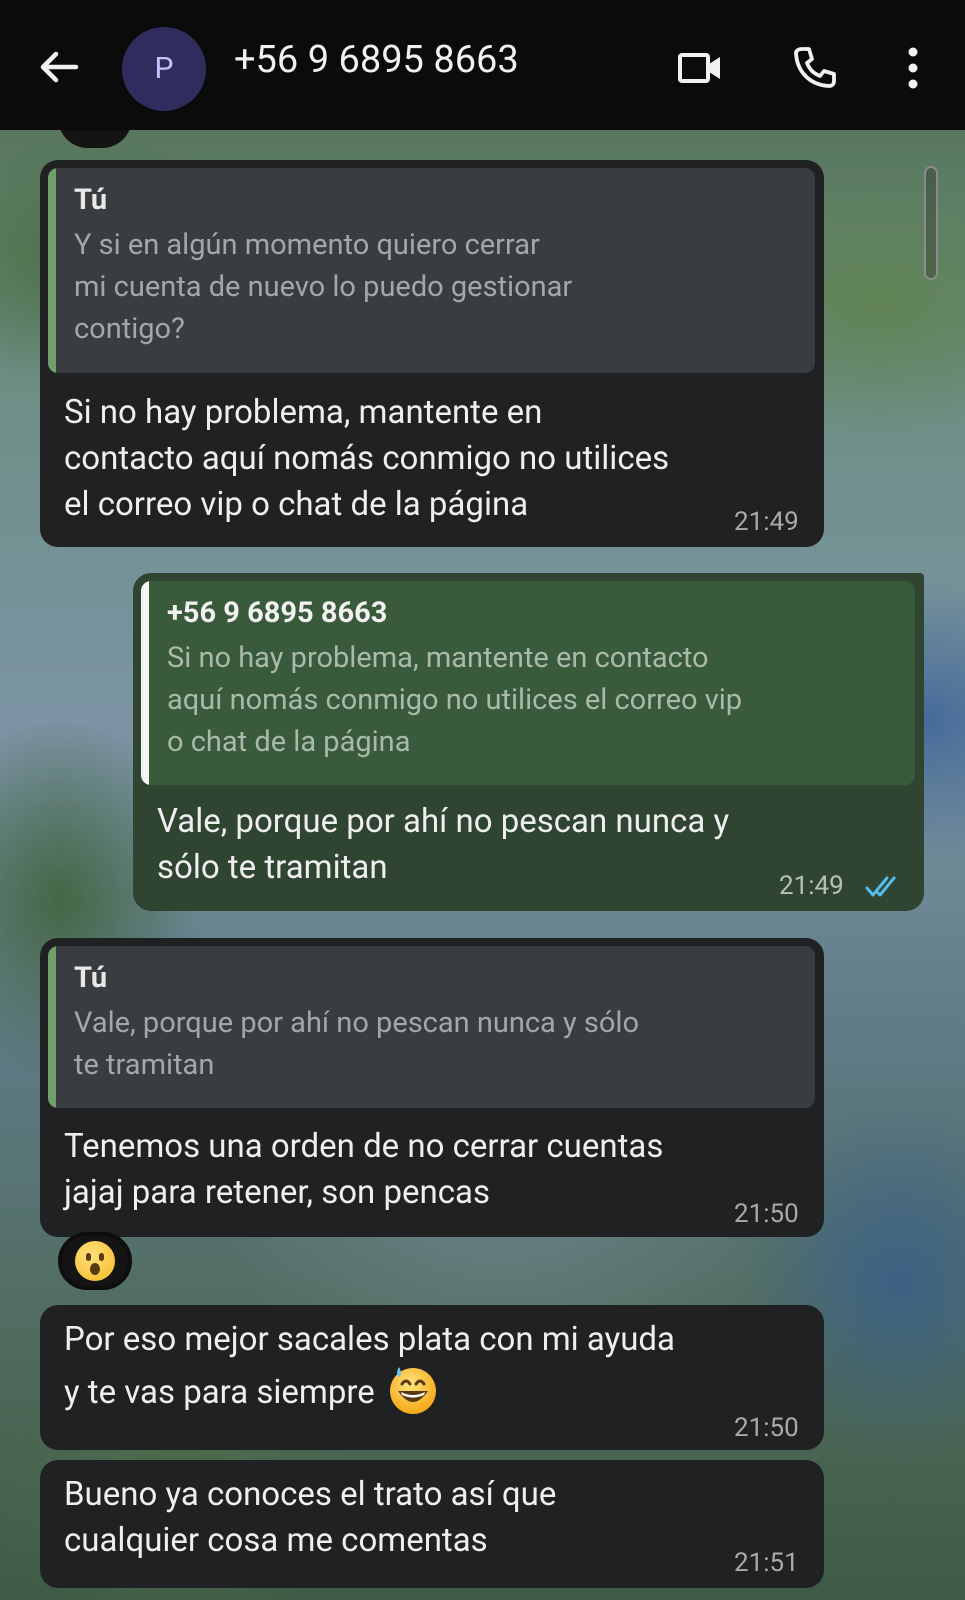 The height and width of the screenshot is (1600, 965). I want to click on message-time: 21:51, so click(766, 1563).